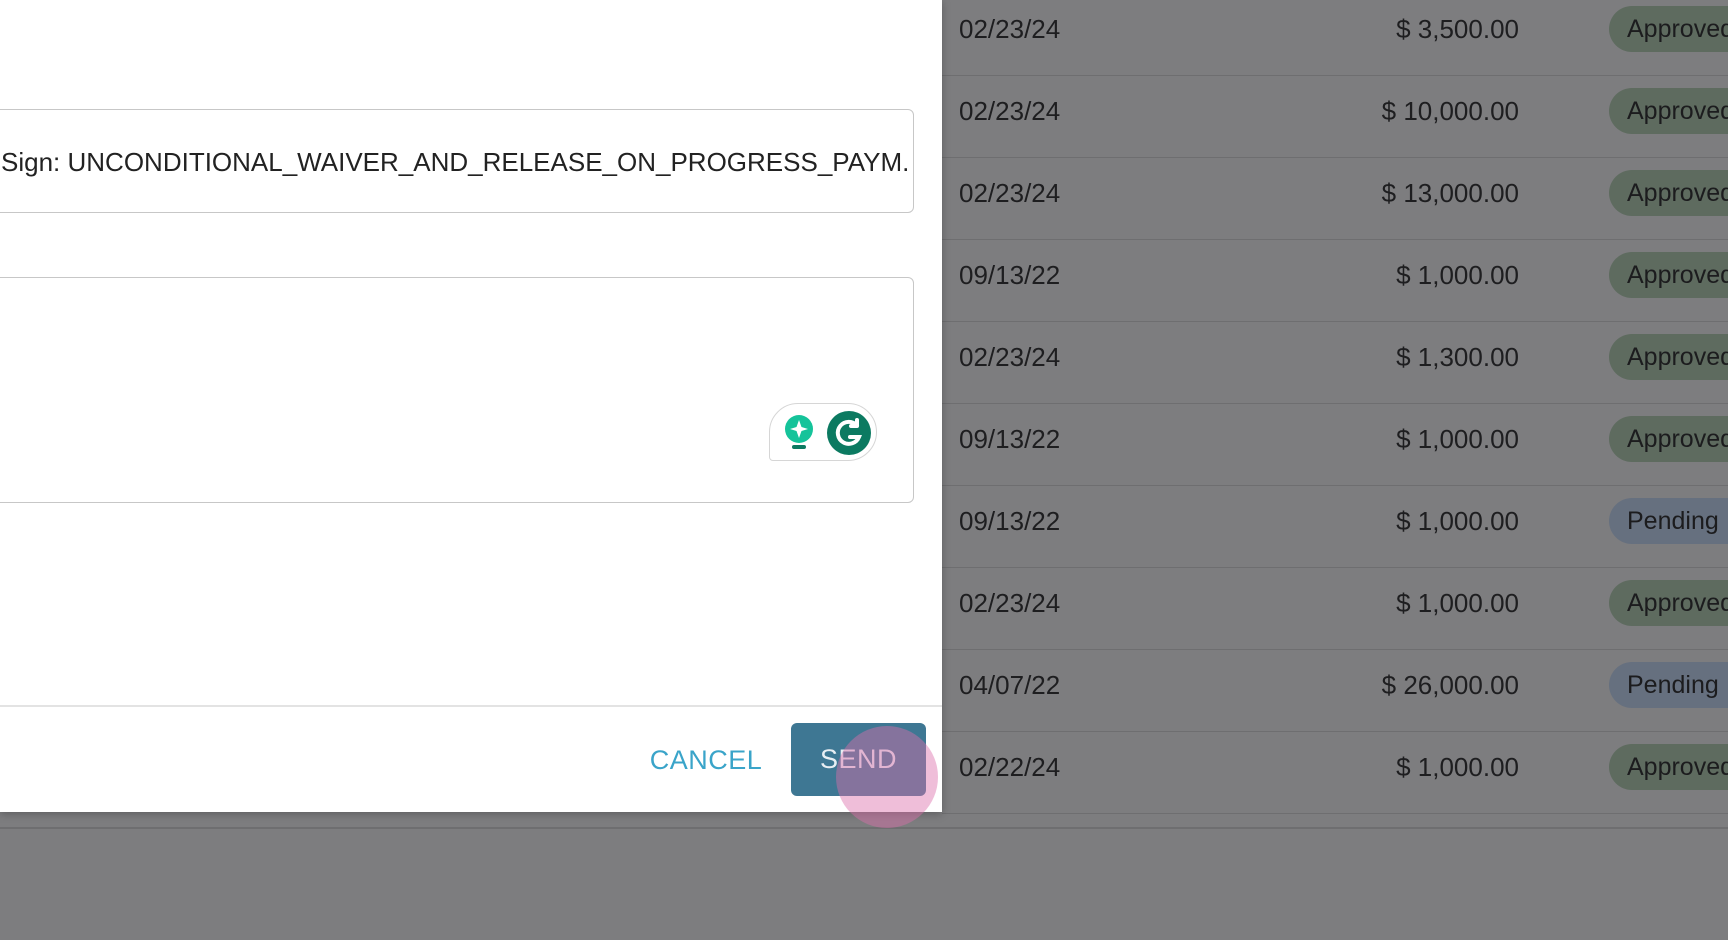 The width and height of the screenshot is (1728, 940). I want to click on grammarly-g-icon, so click(849, 435).